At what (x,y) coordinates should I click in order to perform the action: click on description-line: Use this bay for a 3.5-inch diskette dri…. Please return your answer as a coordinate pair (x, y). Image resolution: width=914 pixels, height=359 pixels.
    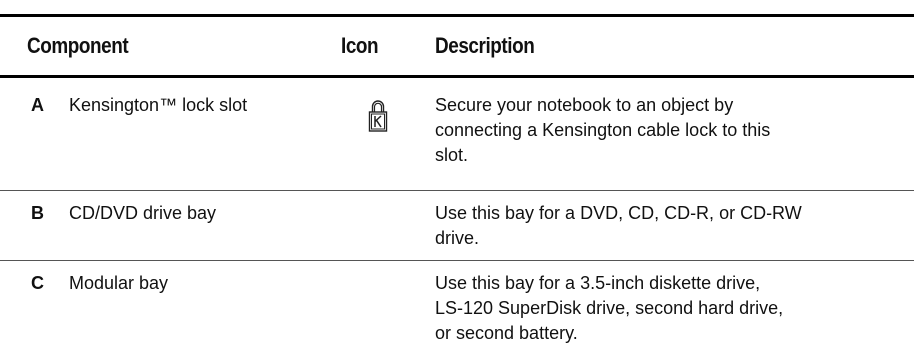
    Looking at the image, I should click on (598, 283).